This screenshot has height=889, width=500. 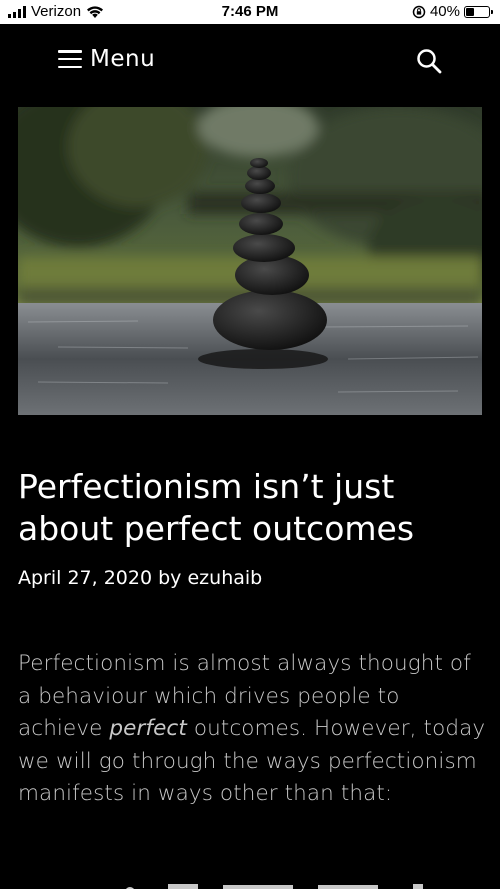 I want to click on status-bar: Verizon 7:46 PM 40%, so click(x=250, y=12).